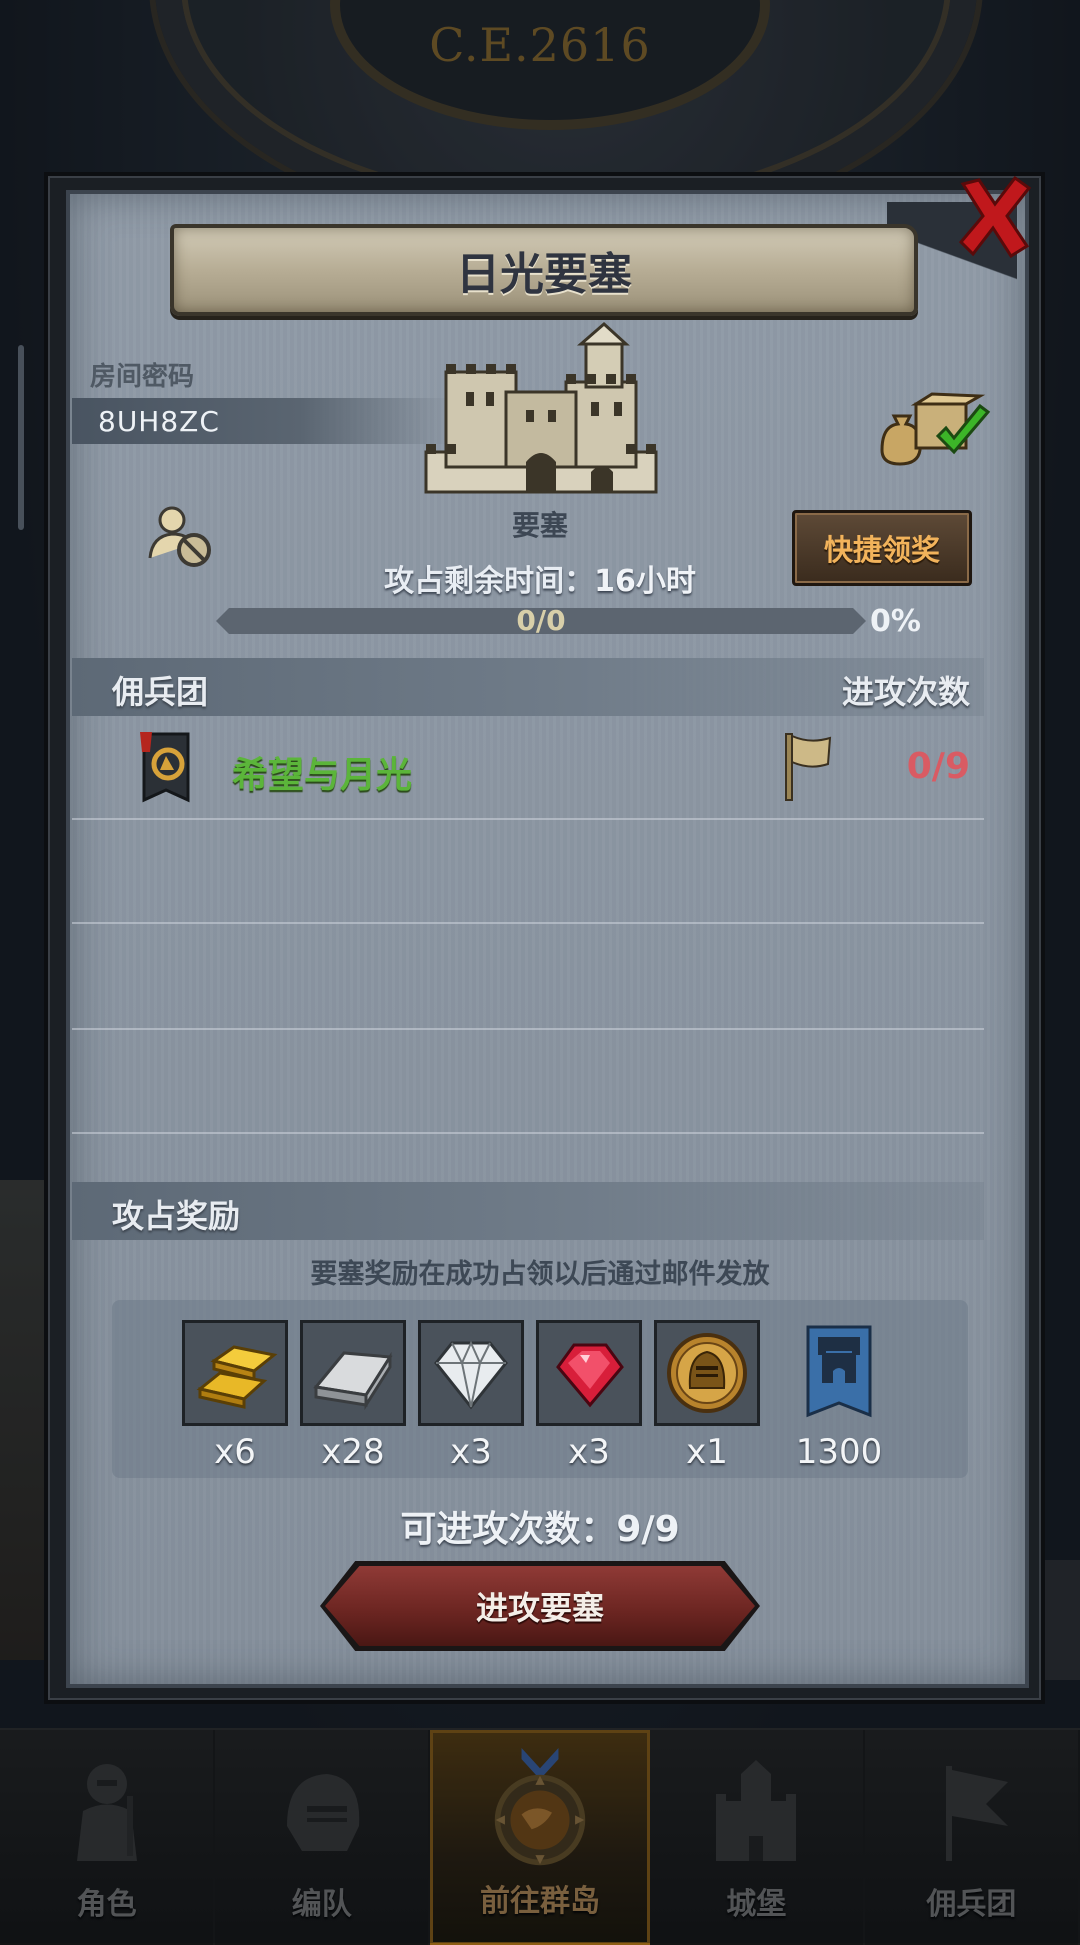 The width and height of the screenshot is (1080, 1945). I want to click on remaining-time-value: 16小时, so click(645, 581).